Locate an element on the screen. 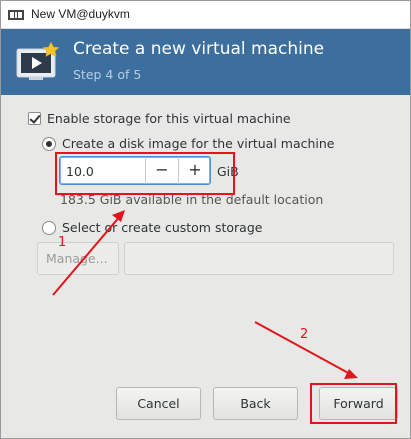 This screenshot has height=439, width=411. custom-storage-label: Select or create custom storage is located at coordinates (162, 227).